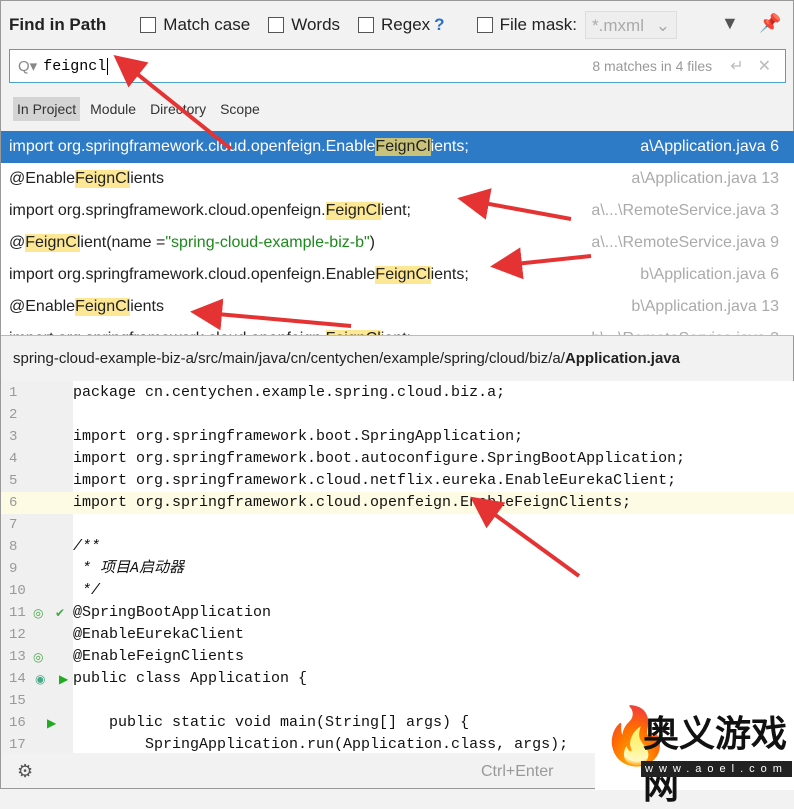 The height and width of the screenshot is (809, 794). I want to click on watermark-logo: 🔥 奥义游戏网 www.aoel.com, so click(694, 748).